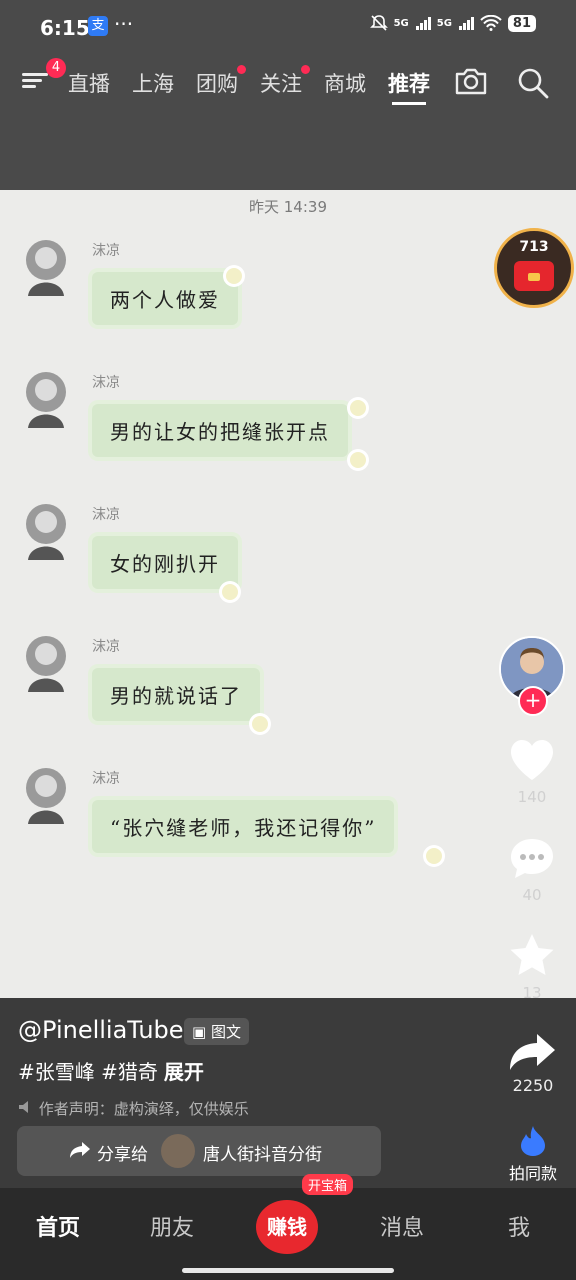 This screenshot has height=1280, width=576. What do you see at coordinates (521, 23) in the screenshot?
I see `battery-indicator: 81` at bounding box center [521, 23].